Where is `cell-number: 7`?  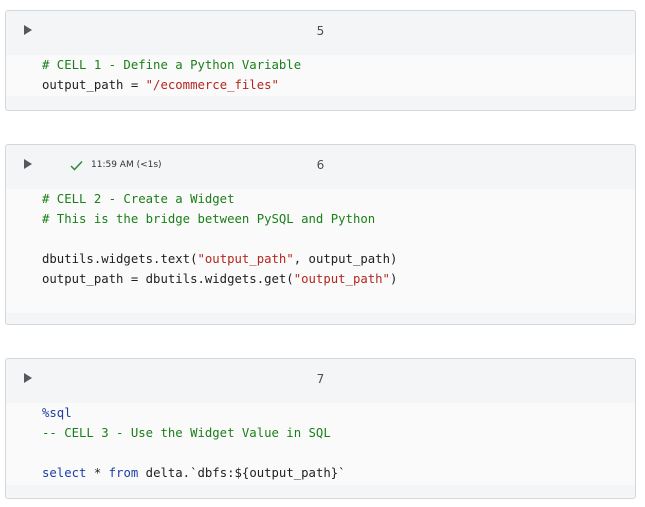
cell-number: 7 is located at coordinates (320, 379).